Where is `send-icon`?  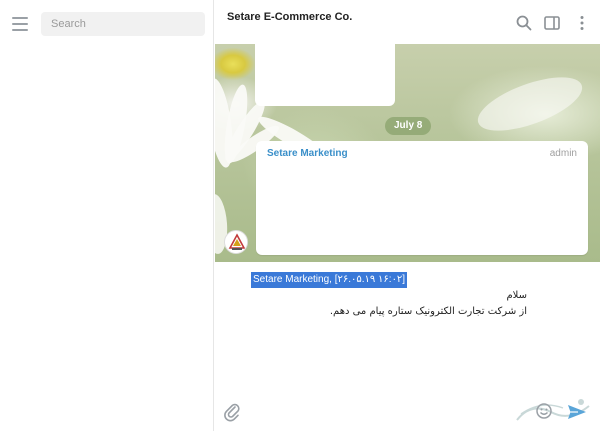 send-icon is located at coordinates (577, 412).